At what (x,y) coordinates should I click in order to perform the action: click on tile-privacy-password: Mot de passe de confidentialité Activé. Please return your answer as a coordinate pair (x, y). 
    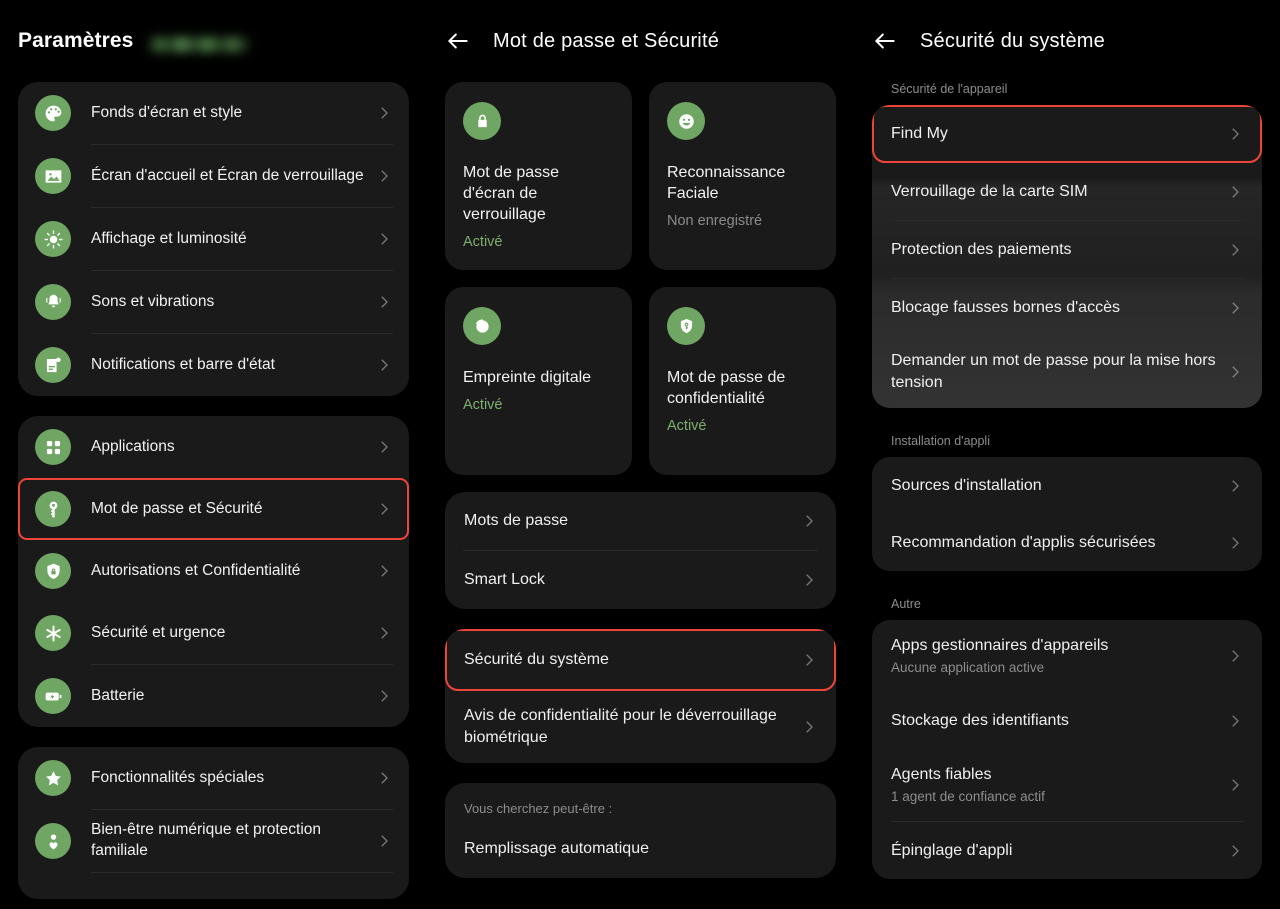
    Looking at the image, I should click on (742, 381).